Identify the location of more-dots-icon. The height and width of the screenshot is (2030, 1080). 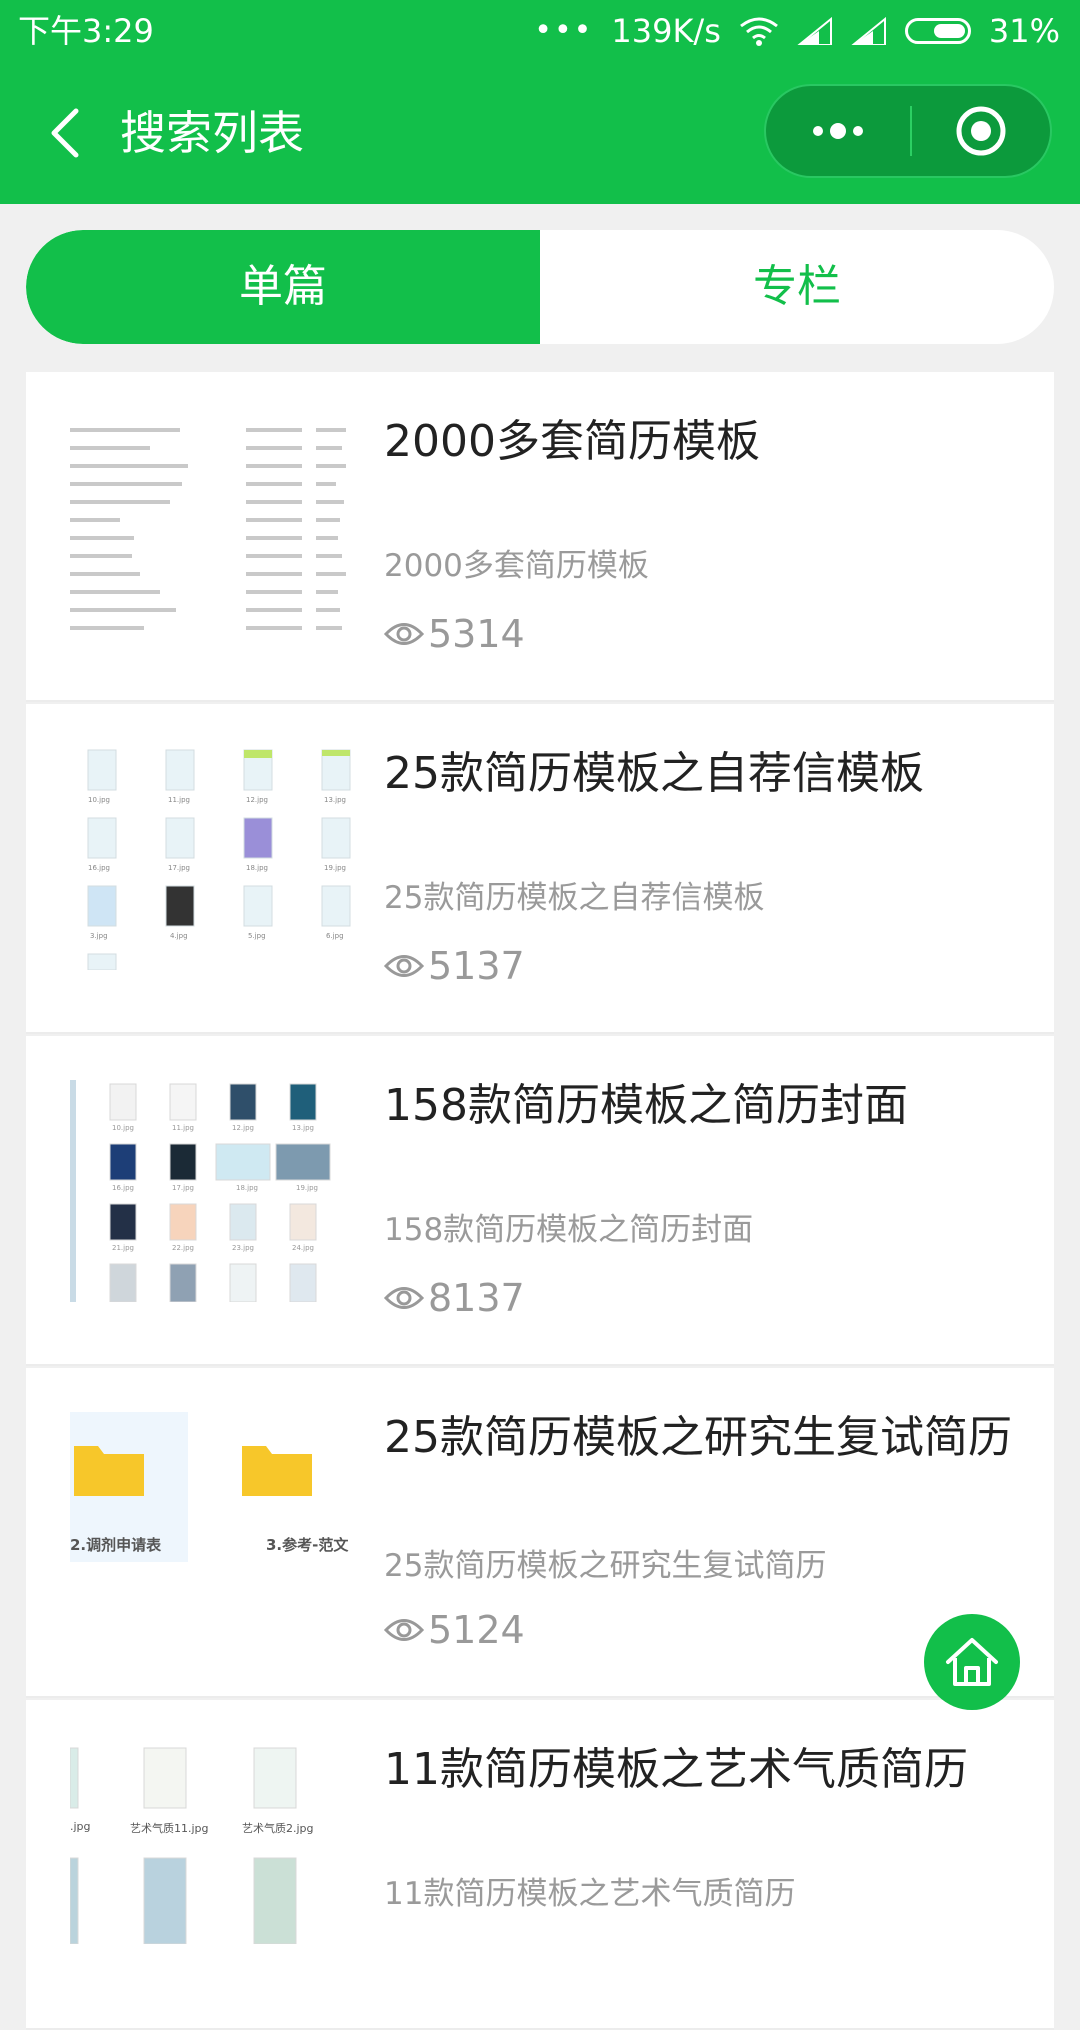
(838, 131).